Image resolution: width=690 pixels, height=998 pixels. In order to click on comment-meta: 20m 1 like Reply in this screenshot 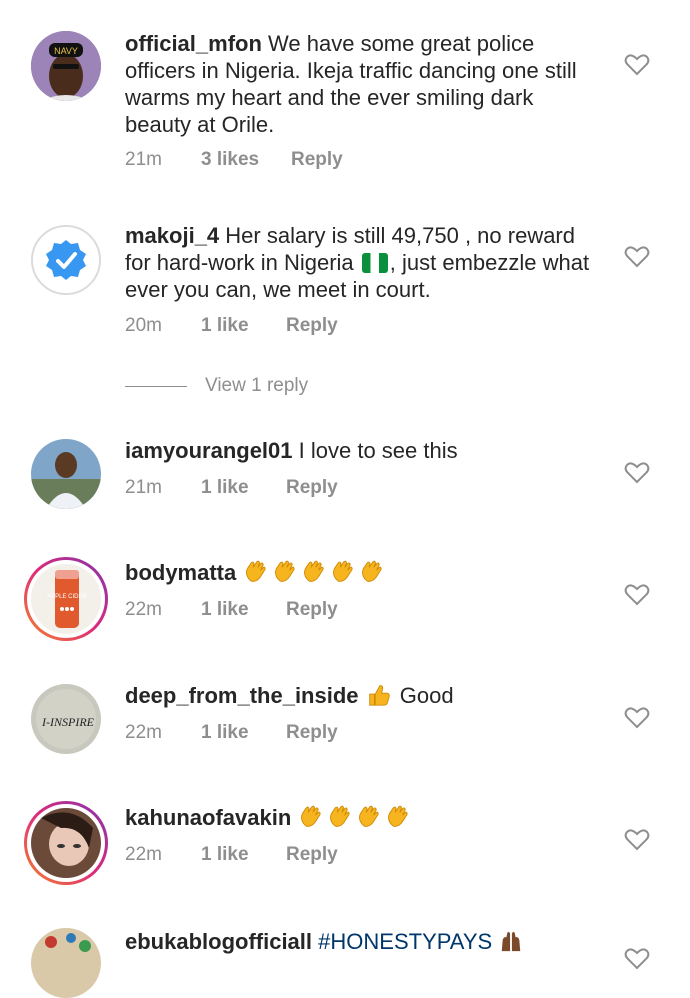, I will do `click(231, 326)`.